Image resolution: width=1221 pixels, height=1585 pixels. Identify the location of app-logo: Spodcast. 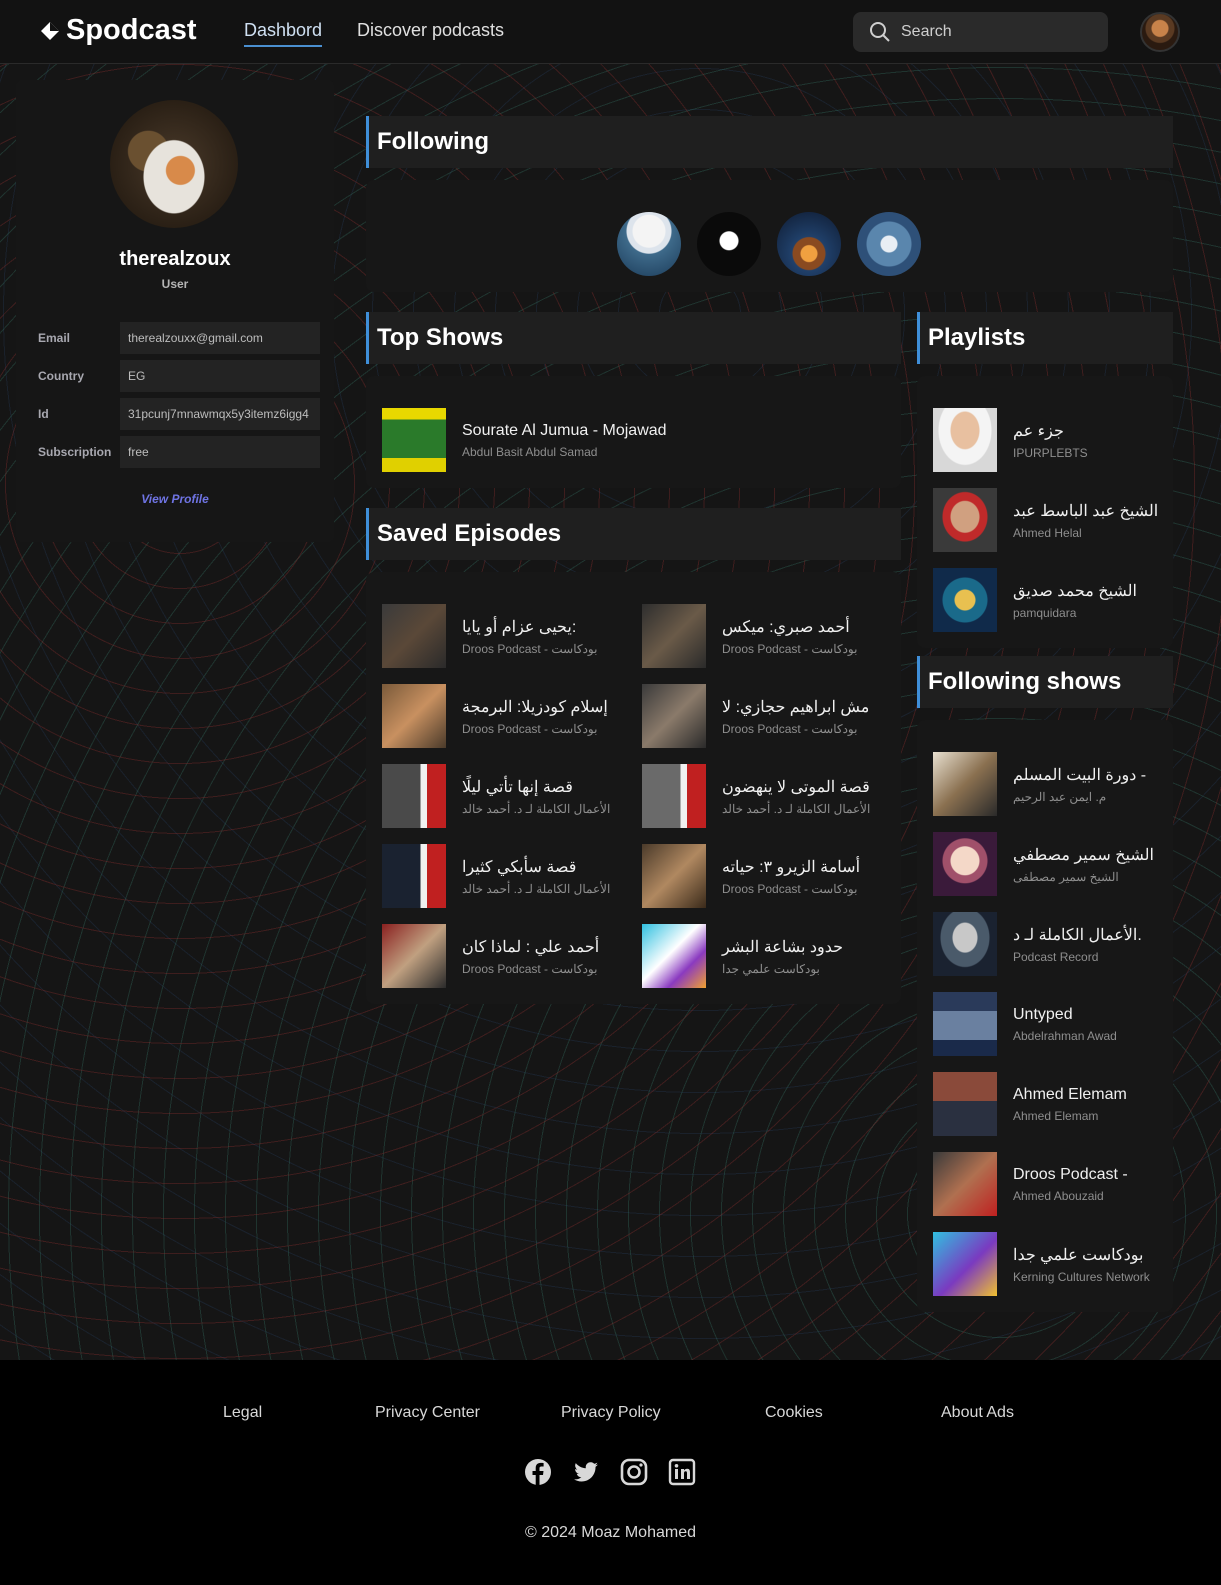
(118, 30).